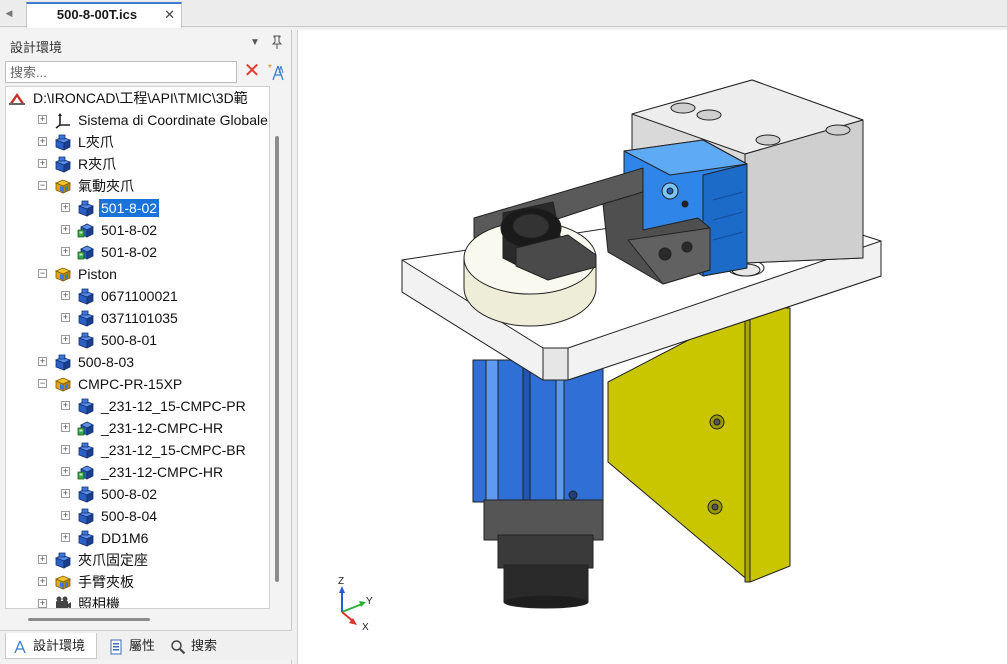 This screenshot has height=664, width=1007. I want to click on tree-row: +500-8-02, so click(137, 494).